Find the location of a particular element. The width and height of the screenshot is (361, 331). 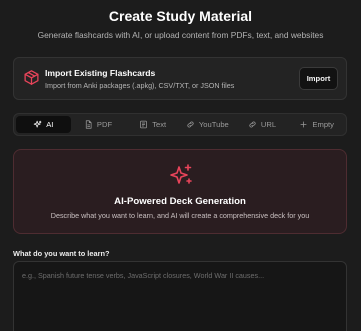

package-icon is located at coordinates (31, 77).